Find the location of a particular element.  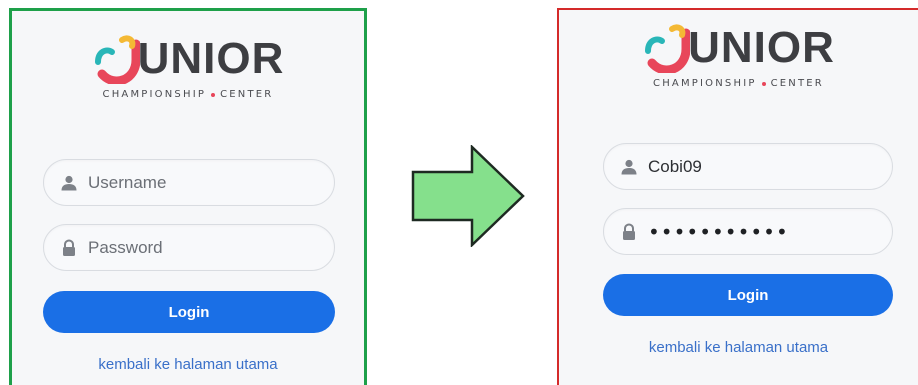

username-field: Cobi09 is located at coordinates (748, 166).